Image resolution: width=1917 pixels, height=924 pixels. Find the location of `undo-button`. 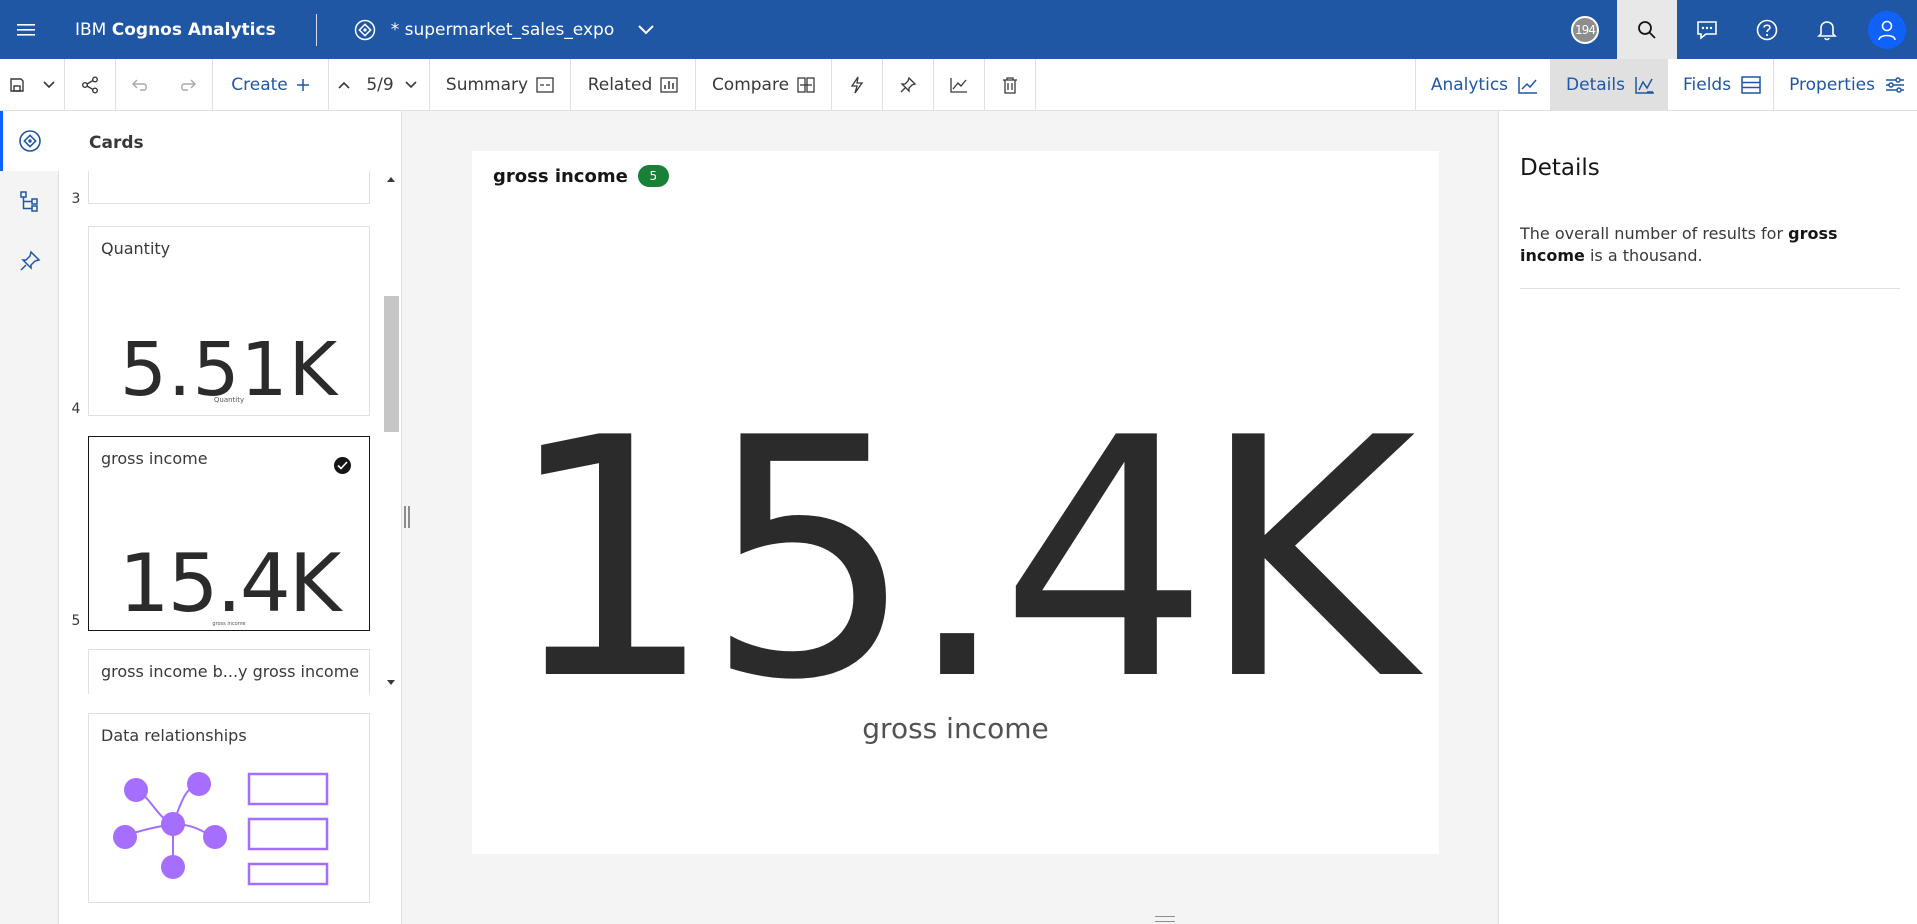

undo-button is located at coordinates (140, 85).